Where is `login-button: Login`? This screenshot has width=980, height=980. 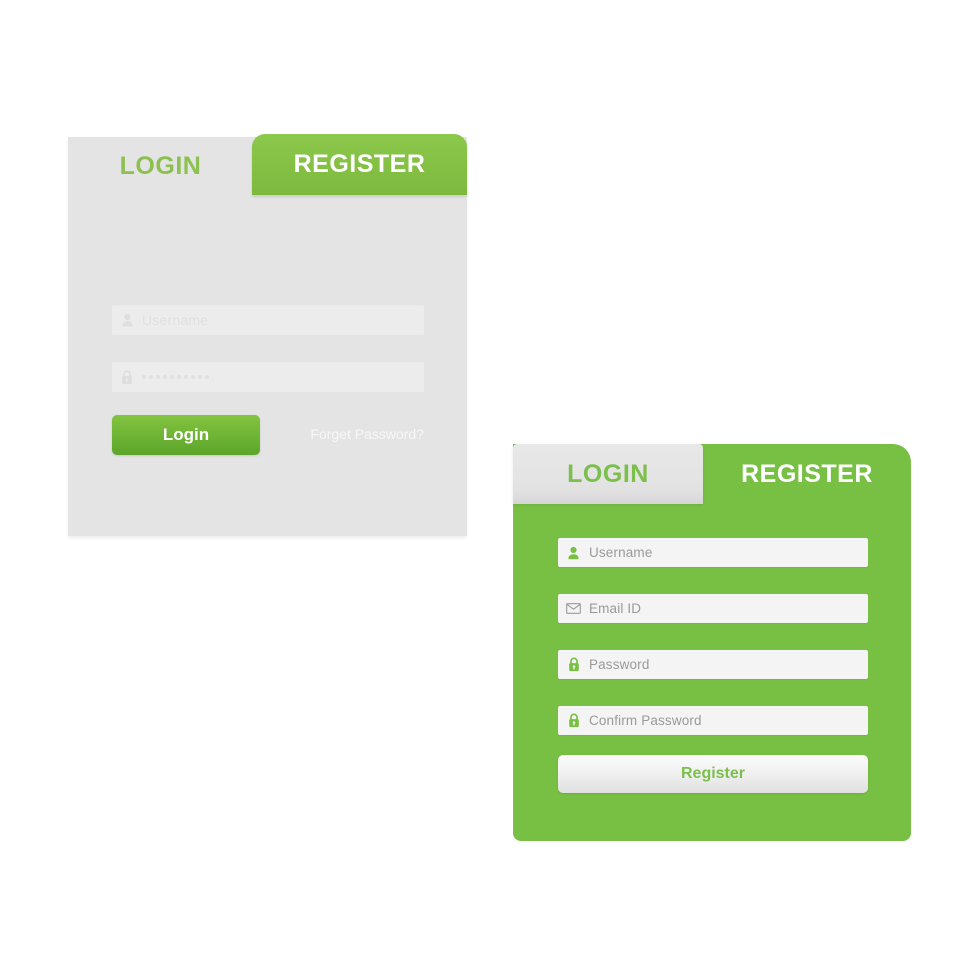
login-button: Login is located at coordinates (186, 435).